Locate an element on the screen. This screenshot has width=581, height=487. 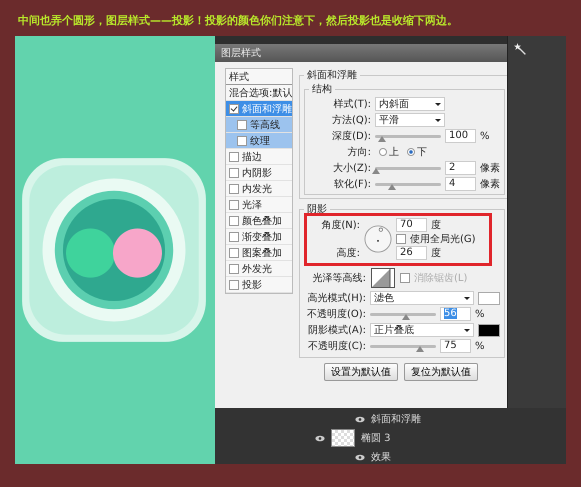
dialog-button: 复位为默认值 is located at coordinates (441, 372).